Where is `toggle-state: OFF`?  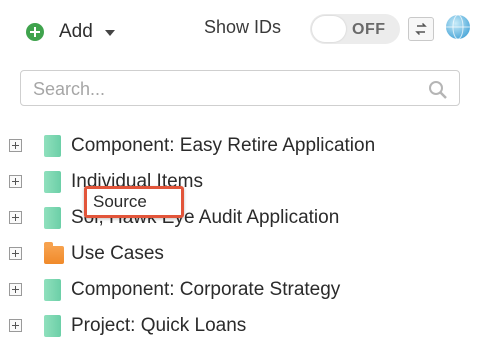 toggle-state: OFF is located at coordinates (369, 29).